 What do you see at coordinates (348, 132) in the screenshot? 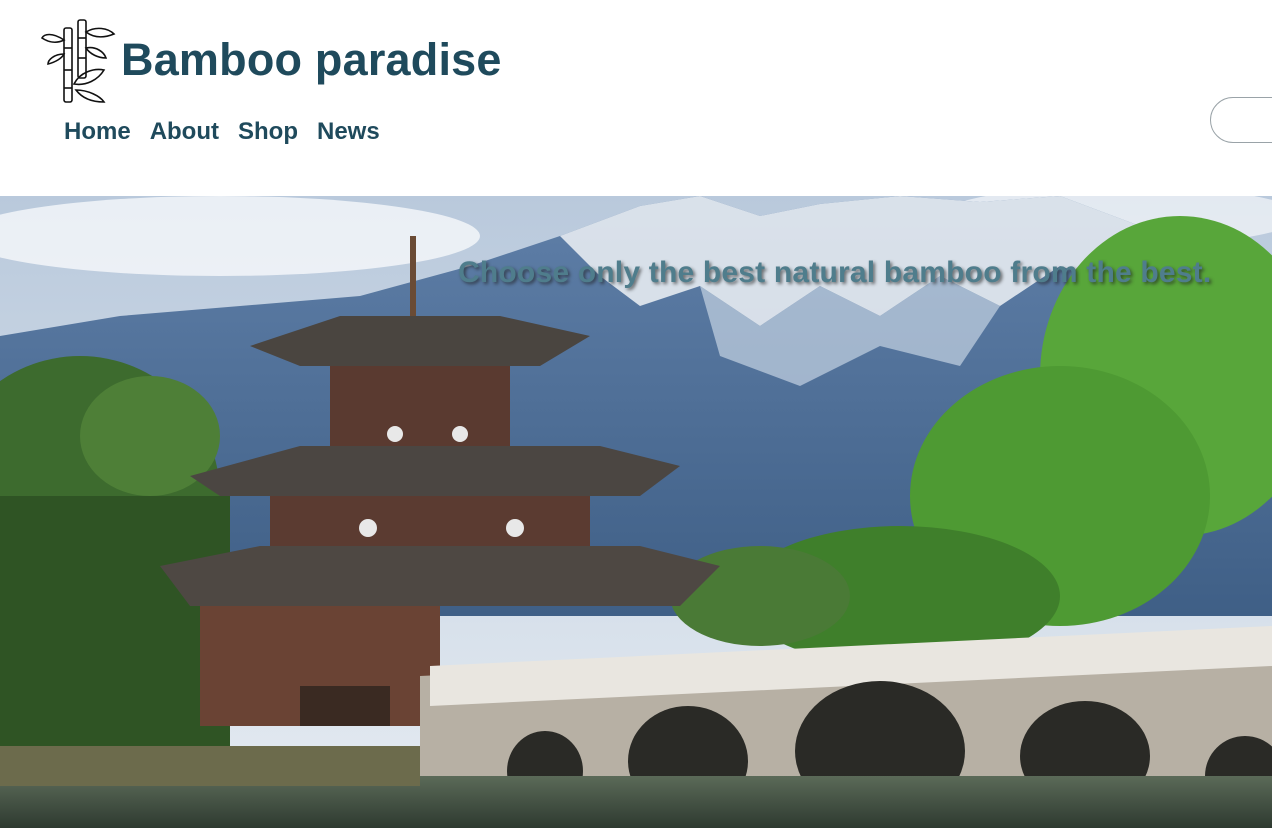
I see `nav-news-link: News` at bounding box center [348, 132].